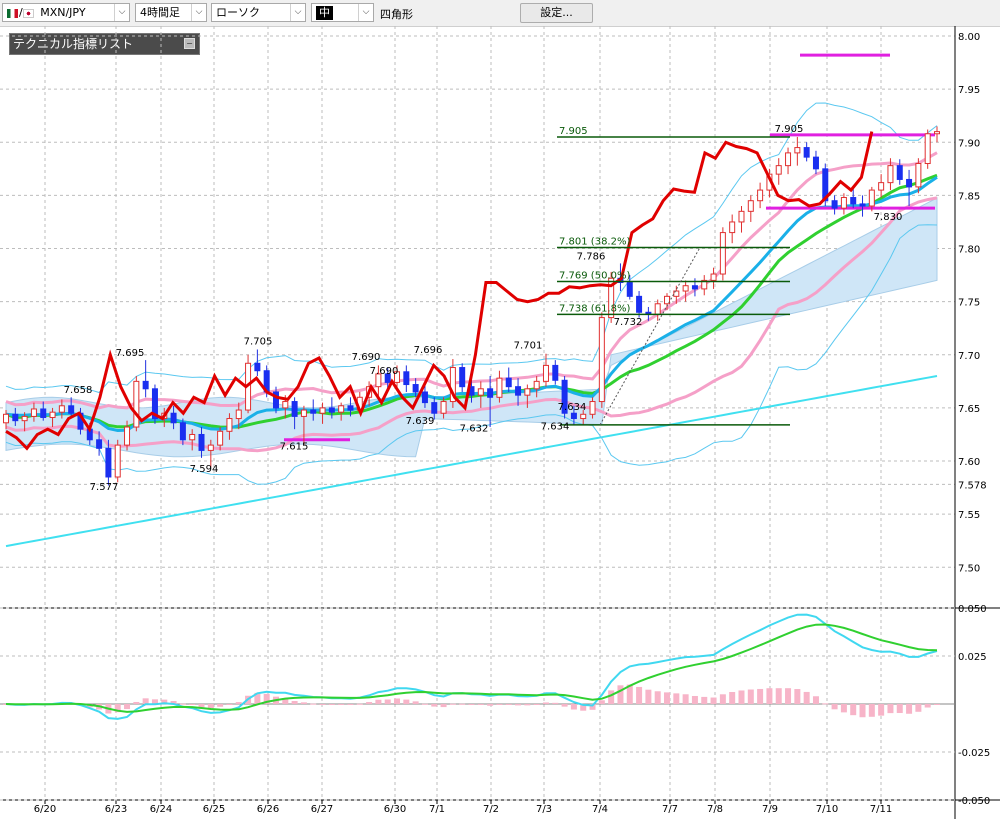 Image resolution: width=1000 pixels, height=819 pixels. Describe the element at coordinates (238, 12) in the screenshot. I see `chart-style-label: ローソク` at that location.